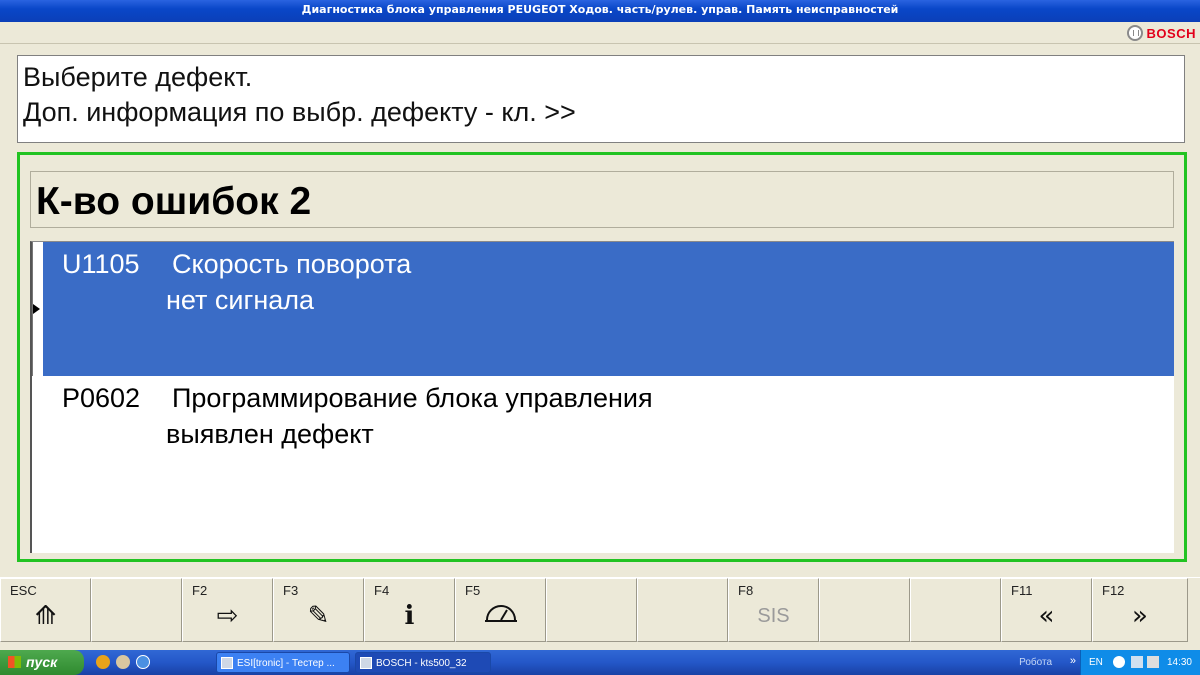 The width and height of the screenshot is (1200, 675). I want to click on toolbar-label: Робота, so click(1035, 662).